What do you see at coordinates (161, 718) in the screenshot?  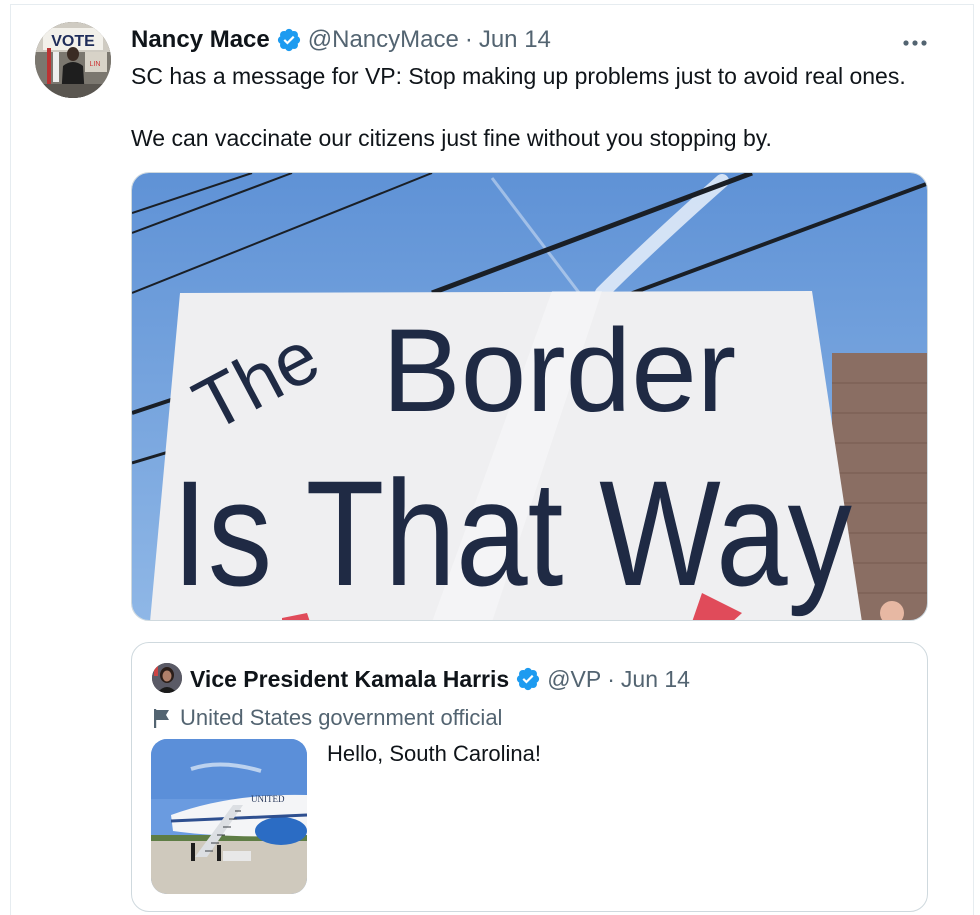 I see `flag-icon` at bounding box center [161, 718].